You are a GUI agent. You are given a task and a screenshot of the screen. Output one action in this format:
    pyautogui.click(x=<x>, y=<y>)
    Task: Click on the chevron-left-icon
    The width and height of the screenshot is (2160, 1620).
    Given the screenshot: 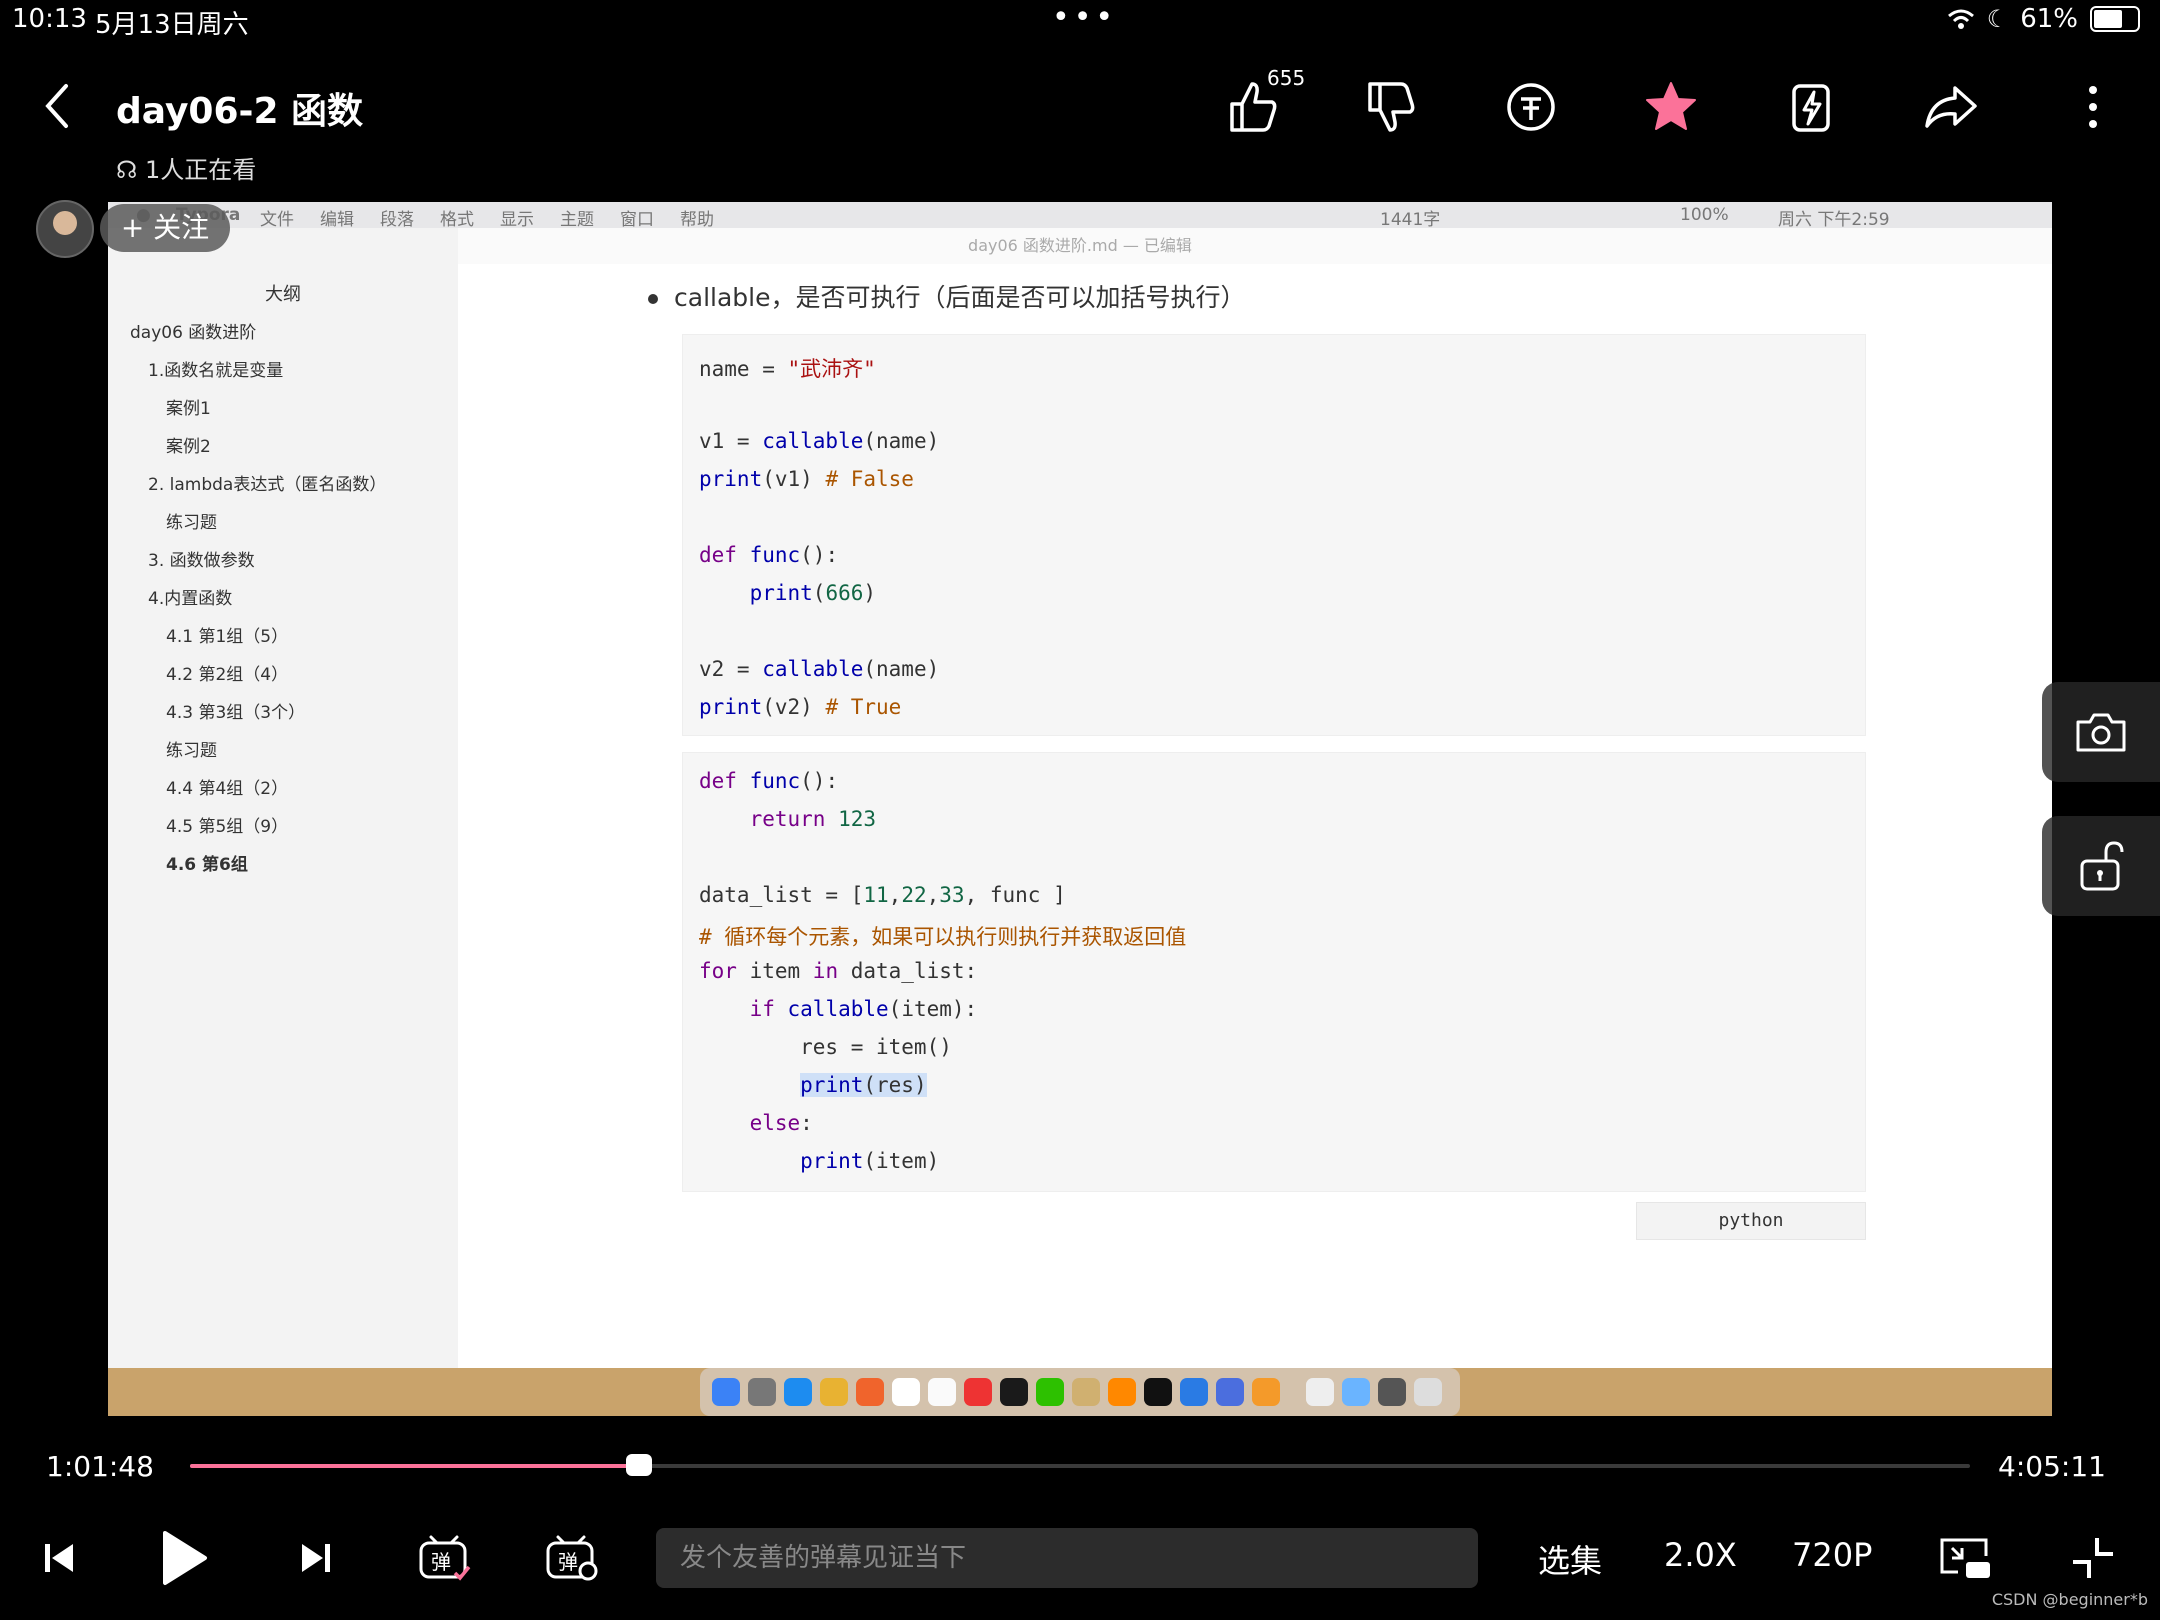 What is the action you would take?
    pyautogui.click(x=56, y=106)
    